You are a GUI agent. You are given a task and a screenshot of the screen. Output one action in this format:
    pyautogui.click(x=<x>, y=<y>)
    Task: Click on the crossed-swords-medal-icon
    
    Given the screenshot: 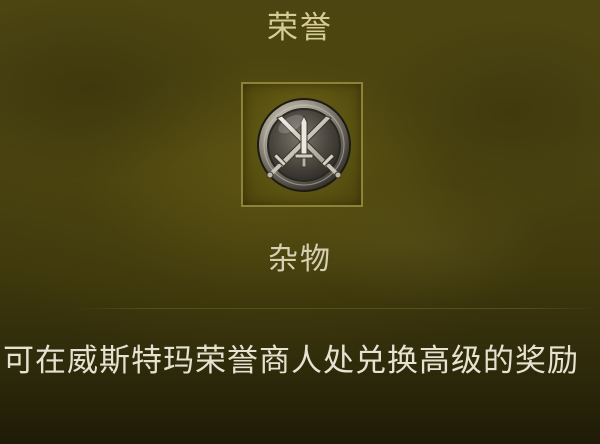 What is the action you would take?
    pyautogui.click(x=304, y=145)
    